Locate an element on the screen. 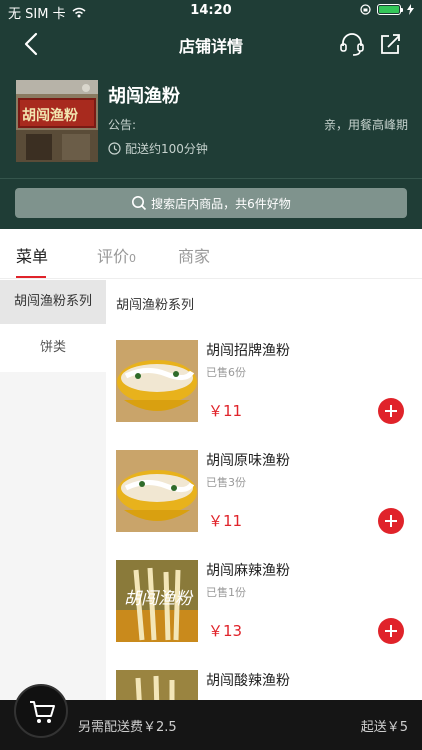  tab-reviews-label: 评价 is located at coordinates (113, 256).